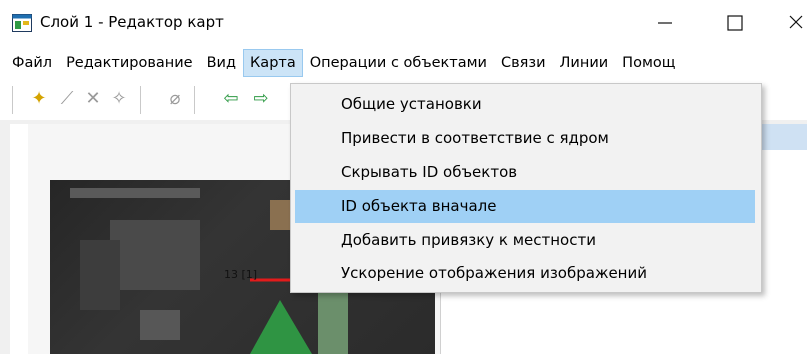 Image resolution: width=807 pixels, height=354 pixels. Describe the element at coordinates (525, 240) in the screenshot. I see `menu-item-add-geo-reference: Добавить привязку к местности` at that location.